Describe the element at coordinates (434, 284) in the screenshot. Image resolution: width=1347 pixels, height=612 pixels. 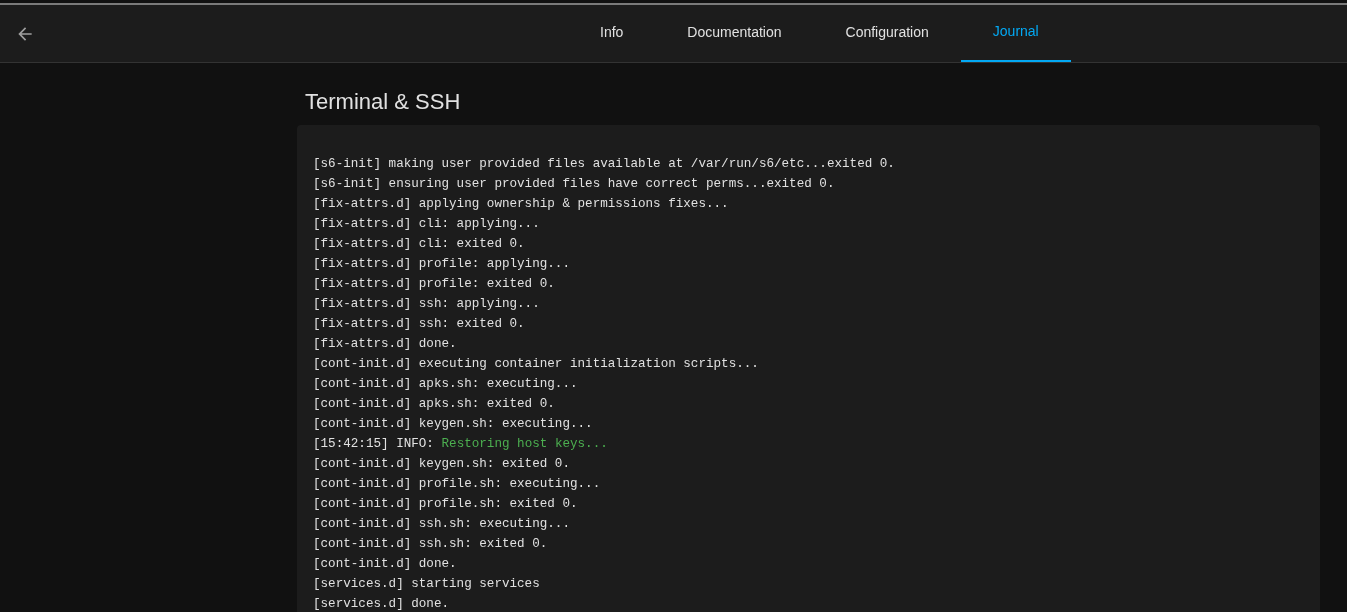
I see `log-line: [fix-attrs.d] profile: exited 0.` at that location.